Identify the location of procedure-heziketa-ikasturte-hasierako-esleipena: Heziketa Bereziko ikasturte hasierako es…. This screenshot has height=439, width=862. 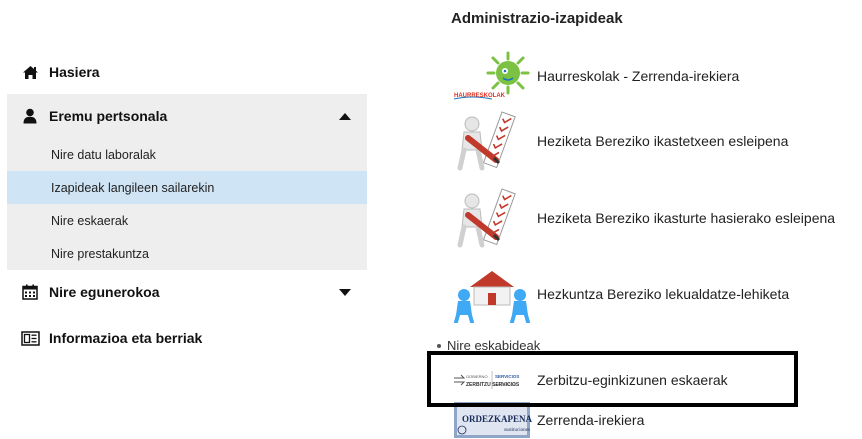
(643, 218).